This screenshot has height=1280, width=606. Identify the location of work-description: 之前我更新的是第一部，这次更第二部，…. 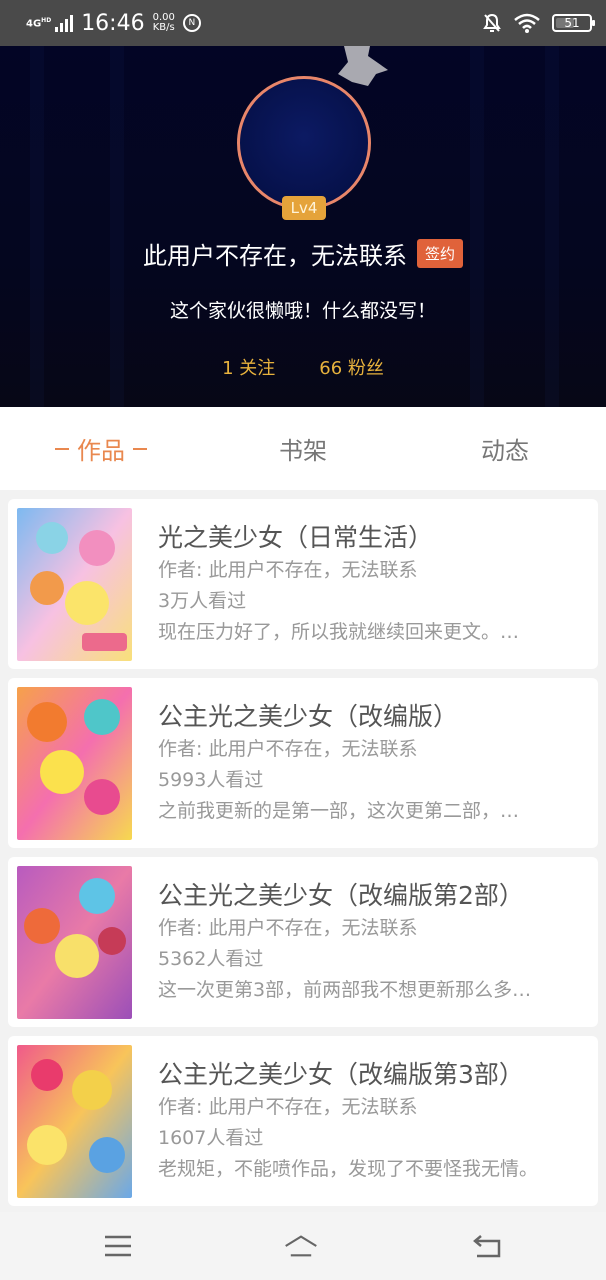
(339, 811).